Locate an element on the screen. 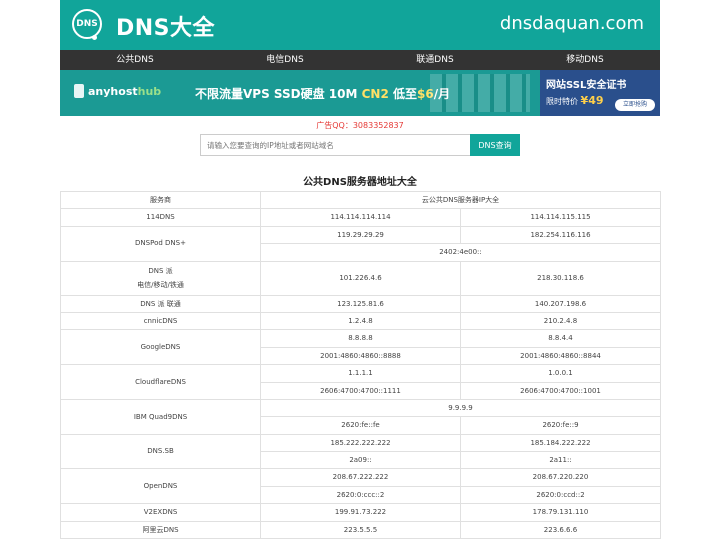 This screenshot has width=720, height=540. logo-icon: DNS is located at coordinates (87, 24).